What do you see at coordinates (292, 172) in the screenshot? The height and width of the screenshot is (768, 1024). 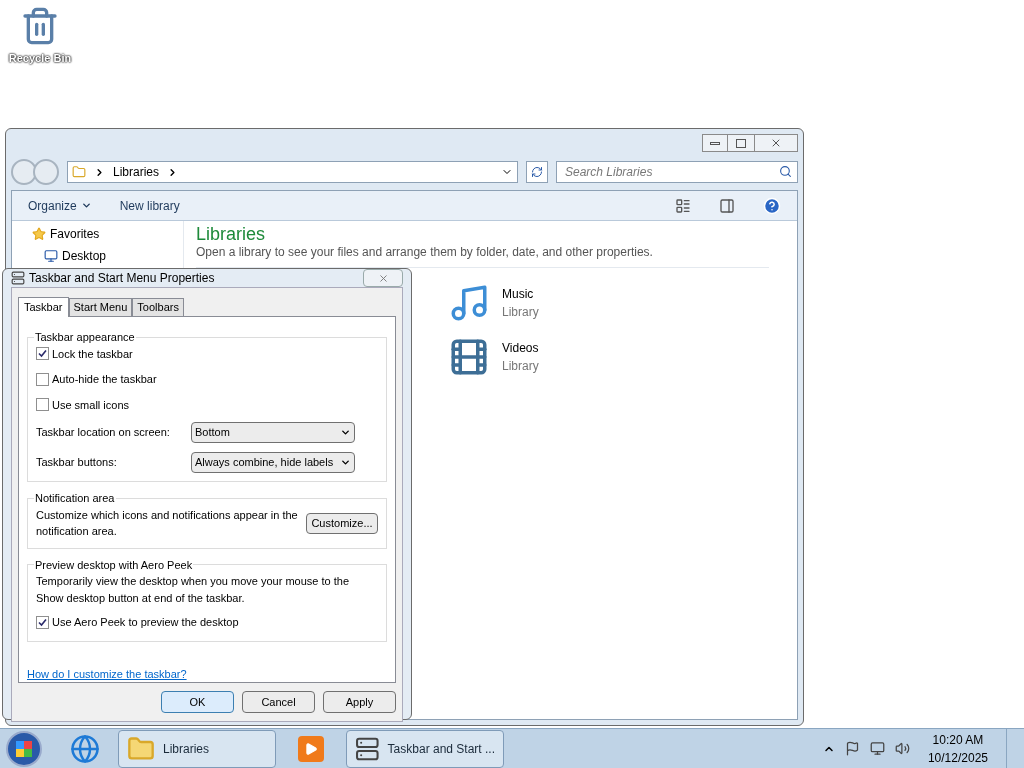 I see `address-bar: Libraries` at bounding box center [292, 172].